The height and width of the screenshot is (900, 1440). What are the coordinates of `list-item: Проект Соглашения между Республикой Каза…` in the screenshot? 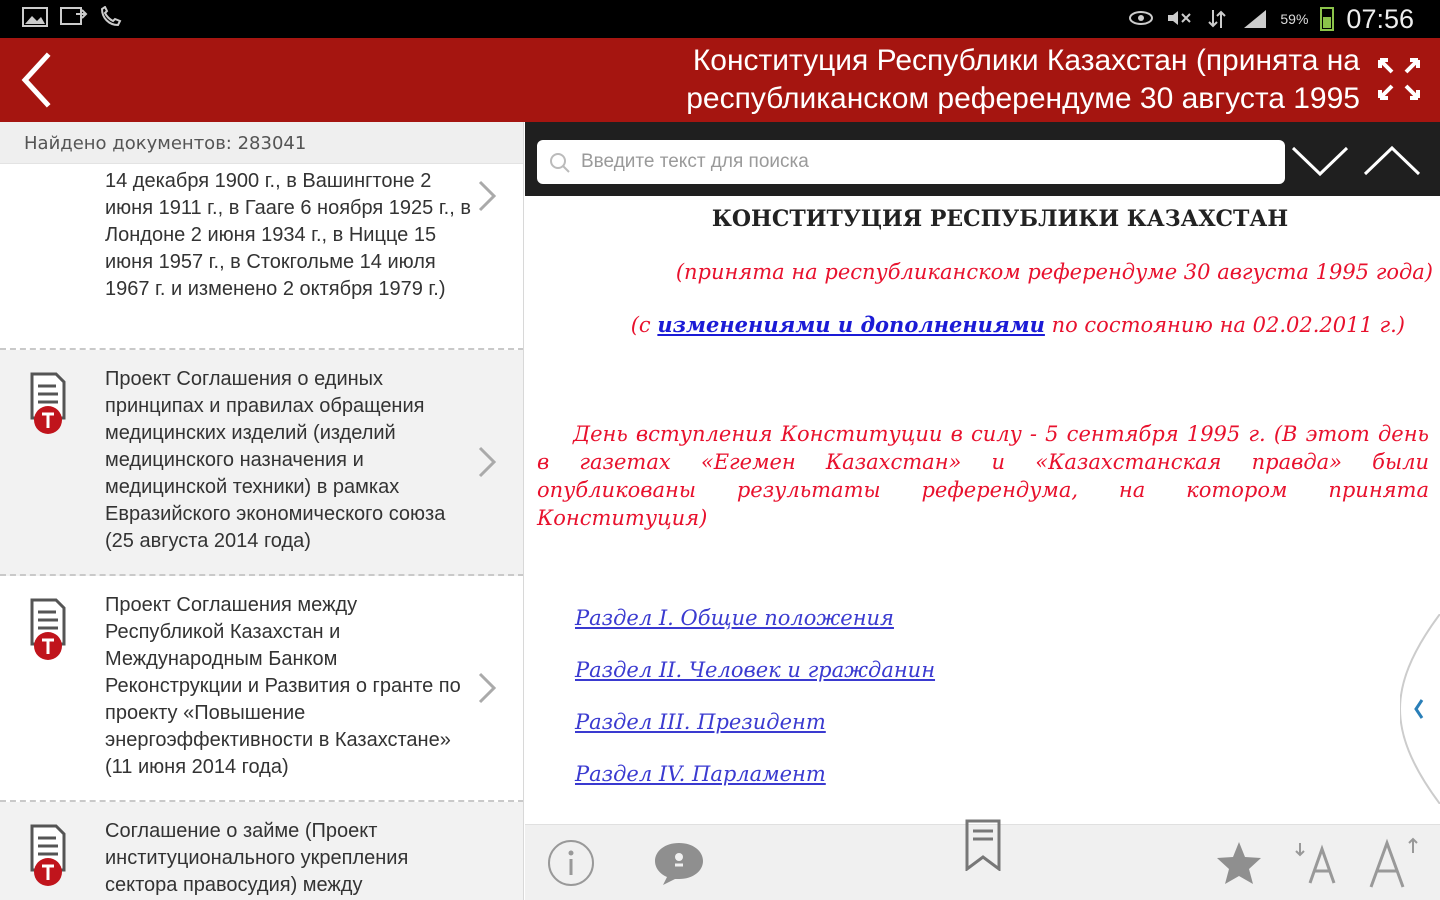 It's located at (261, 689).